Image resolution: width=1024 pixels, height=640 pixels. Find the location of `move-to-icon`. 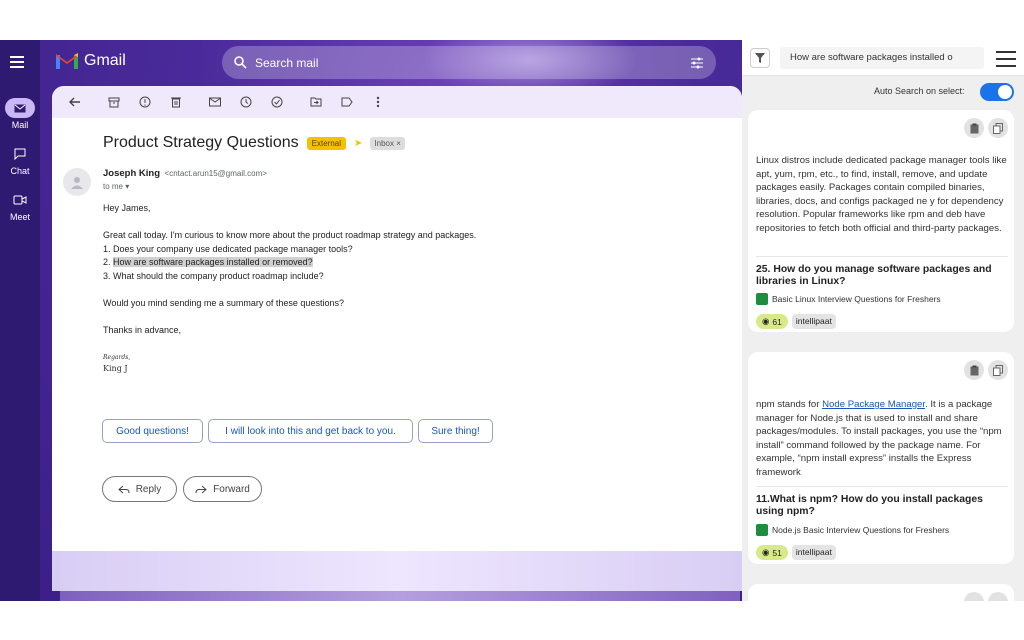

move-to-icon is located at coordinates (316, 102).